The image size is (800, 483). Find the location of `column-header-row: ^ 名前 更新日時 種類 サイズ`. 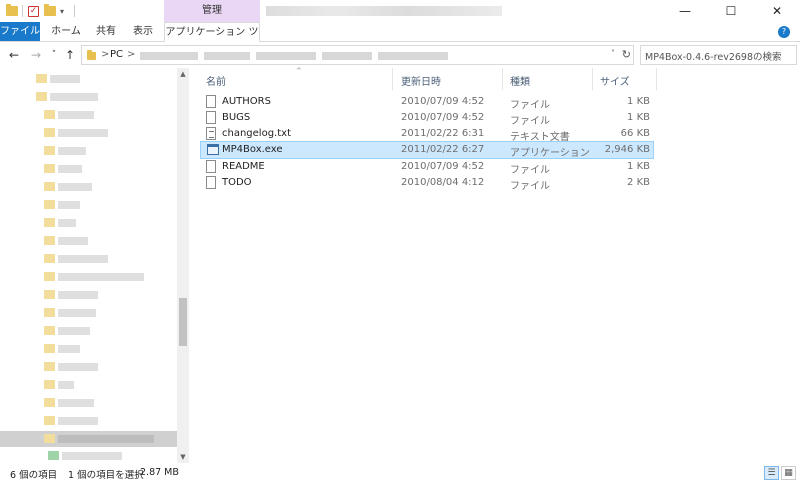

column-header-row: ^ 名前 更新日時 種類 サイズ is located at coordinates (498, 78).